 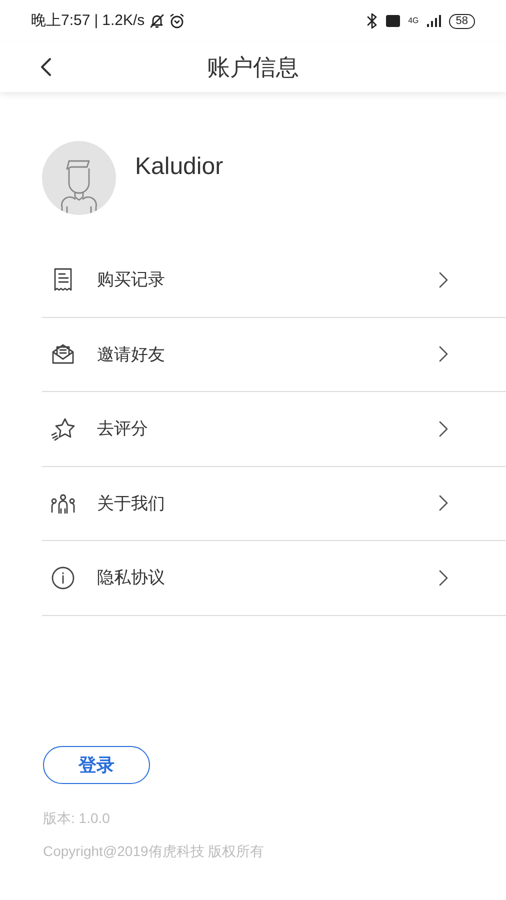 I want to click on info-icon, so click(x=63, y=577).